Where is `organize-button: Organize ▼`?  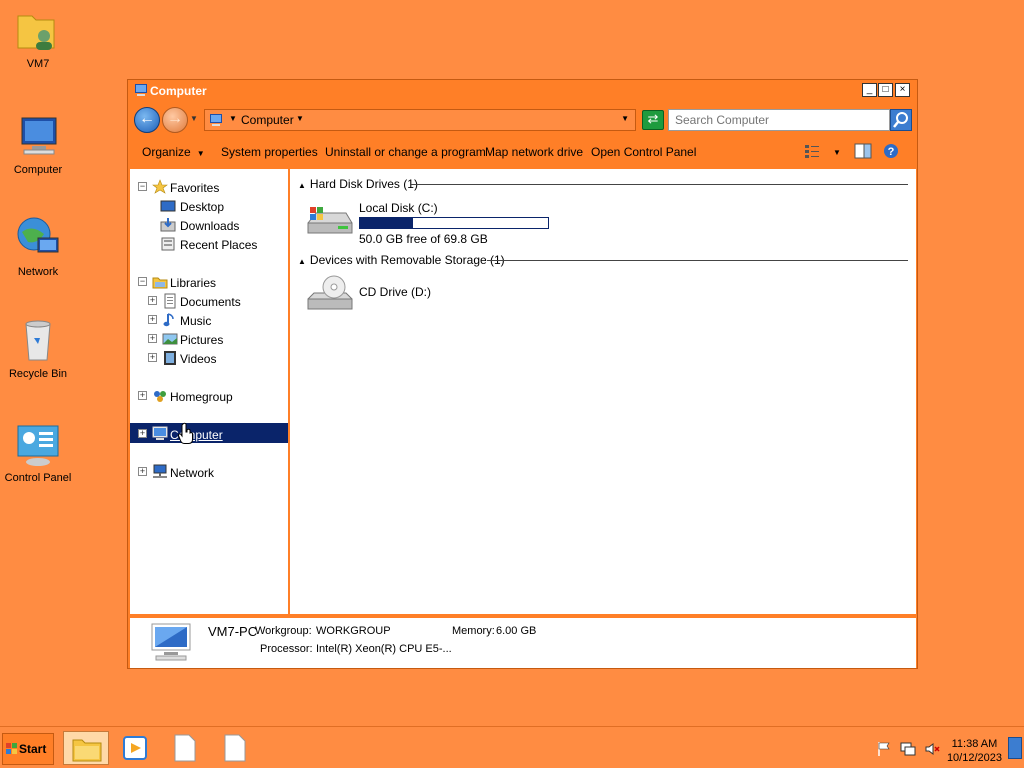
organize-button: Organize ▼ is located at coordinates (173, 152).